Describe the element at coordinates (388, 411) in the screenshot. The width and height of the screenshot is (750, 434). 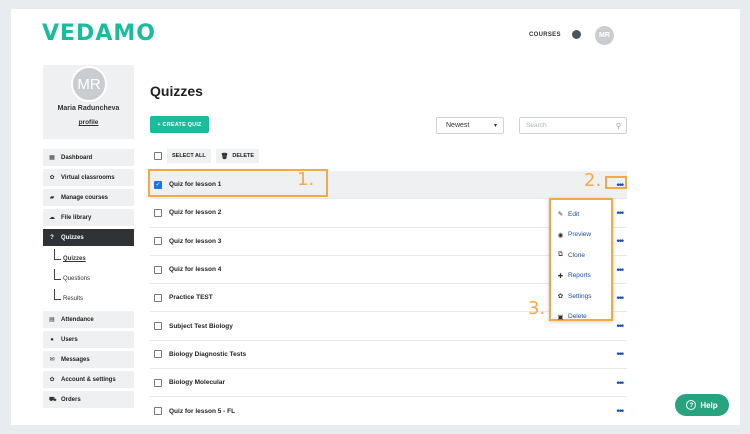
I see `list-item: Quiz for lesson 5 - FL •••` at that location.